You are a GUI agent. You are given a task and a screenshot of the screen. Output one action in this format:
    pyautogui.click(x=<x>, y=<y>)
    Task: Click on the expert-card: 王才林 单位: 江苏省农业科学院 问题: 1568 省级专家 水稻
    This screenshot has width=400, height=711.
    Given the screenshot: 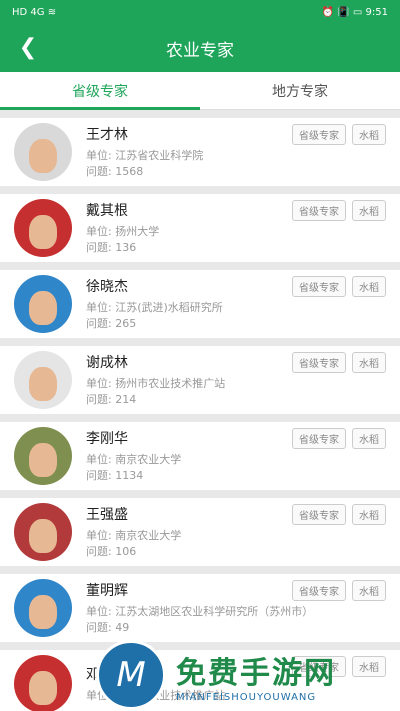 What is the action you would take?
    pyautogui.click(x=200, y=152)
    